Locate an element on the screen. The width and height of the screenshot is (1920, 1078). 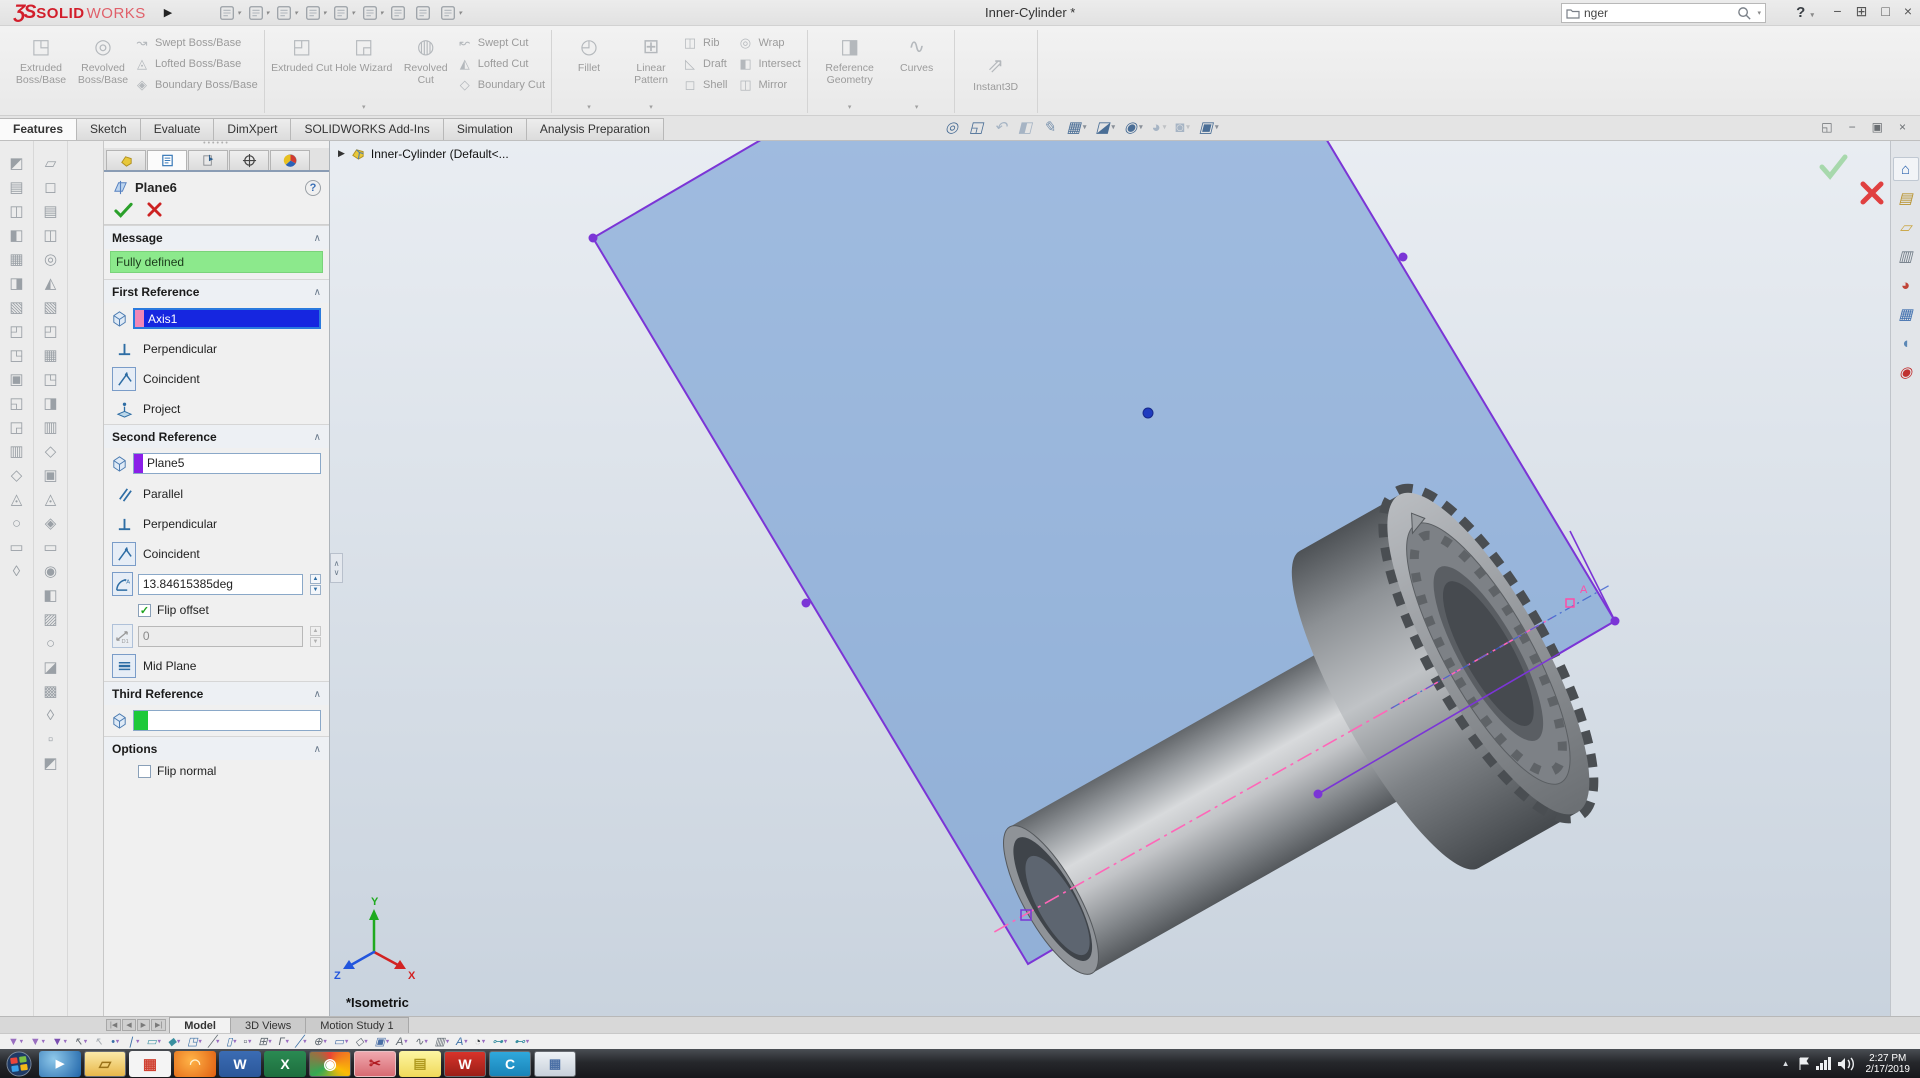
offset-distance-icon: D1 is located at coordinates (122, 636).